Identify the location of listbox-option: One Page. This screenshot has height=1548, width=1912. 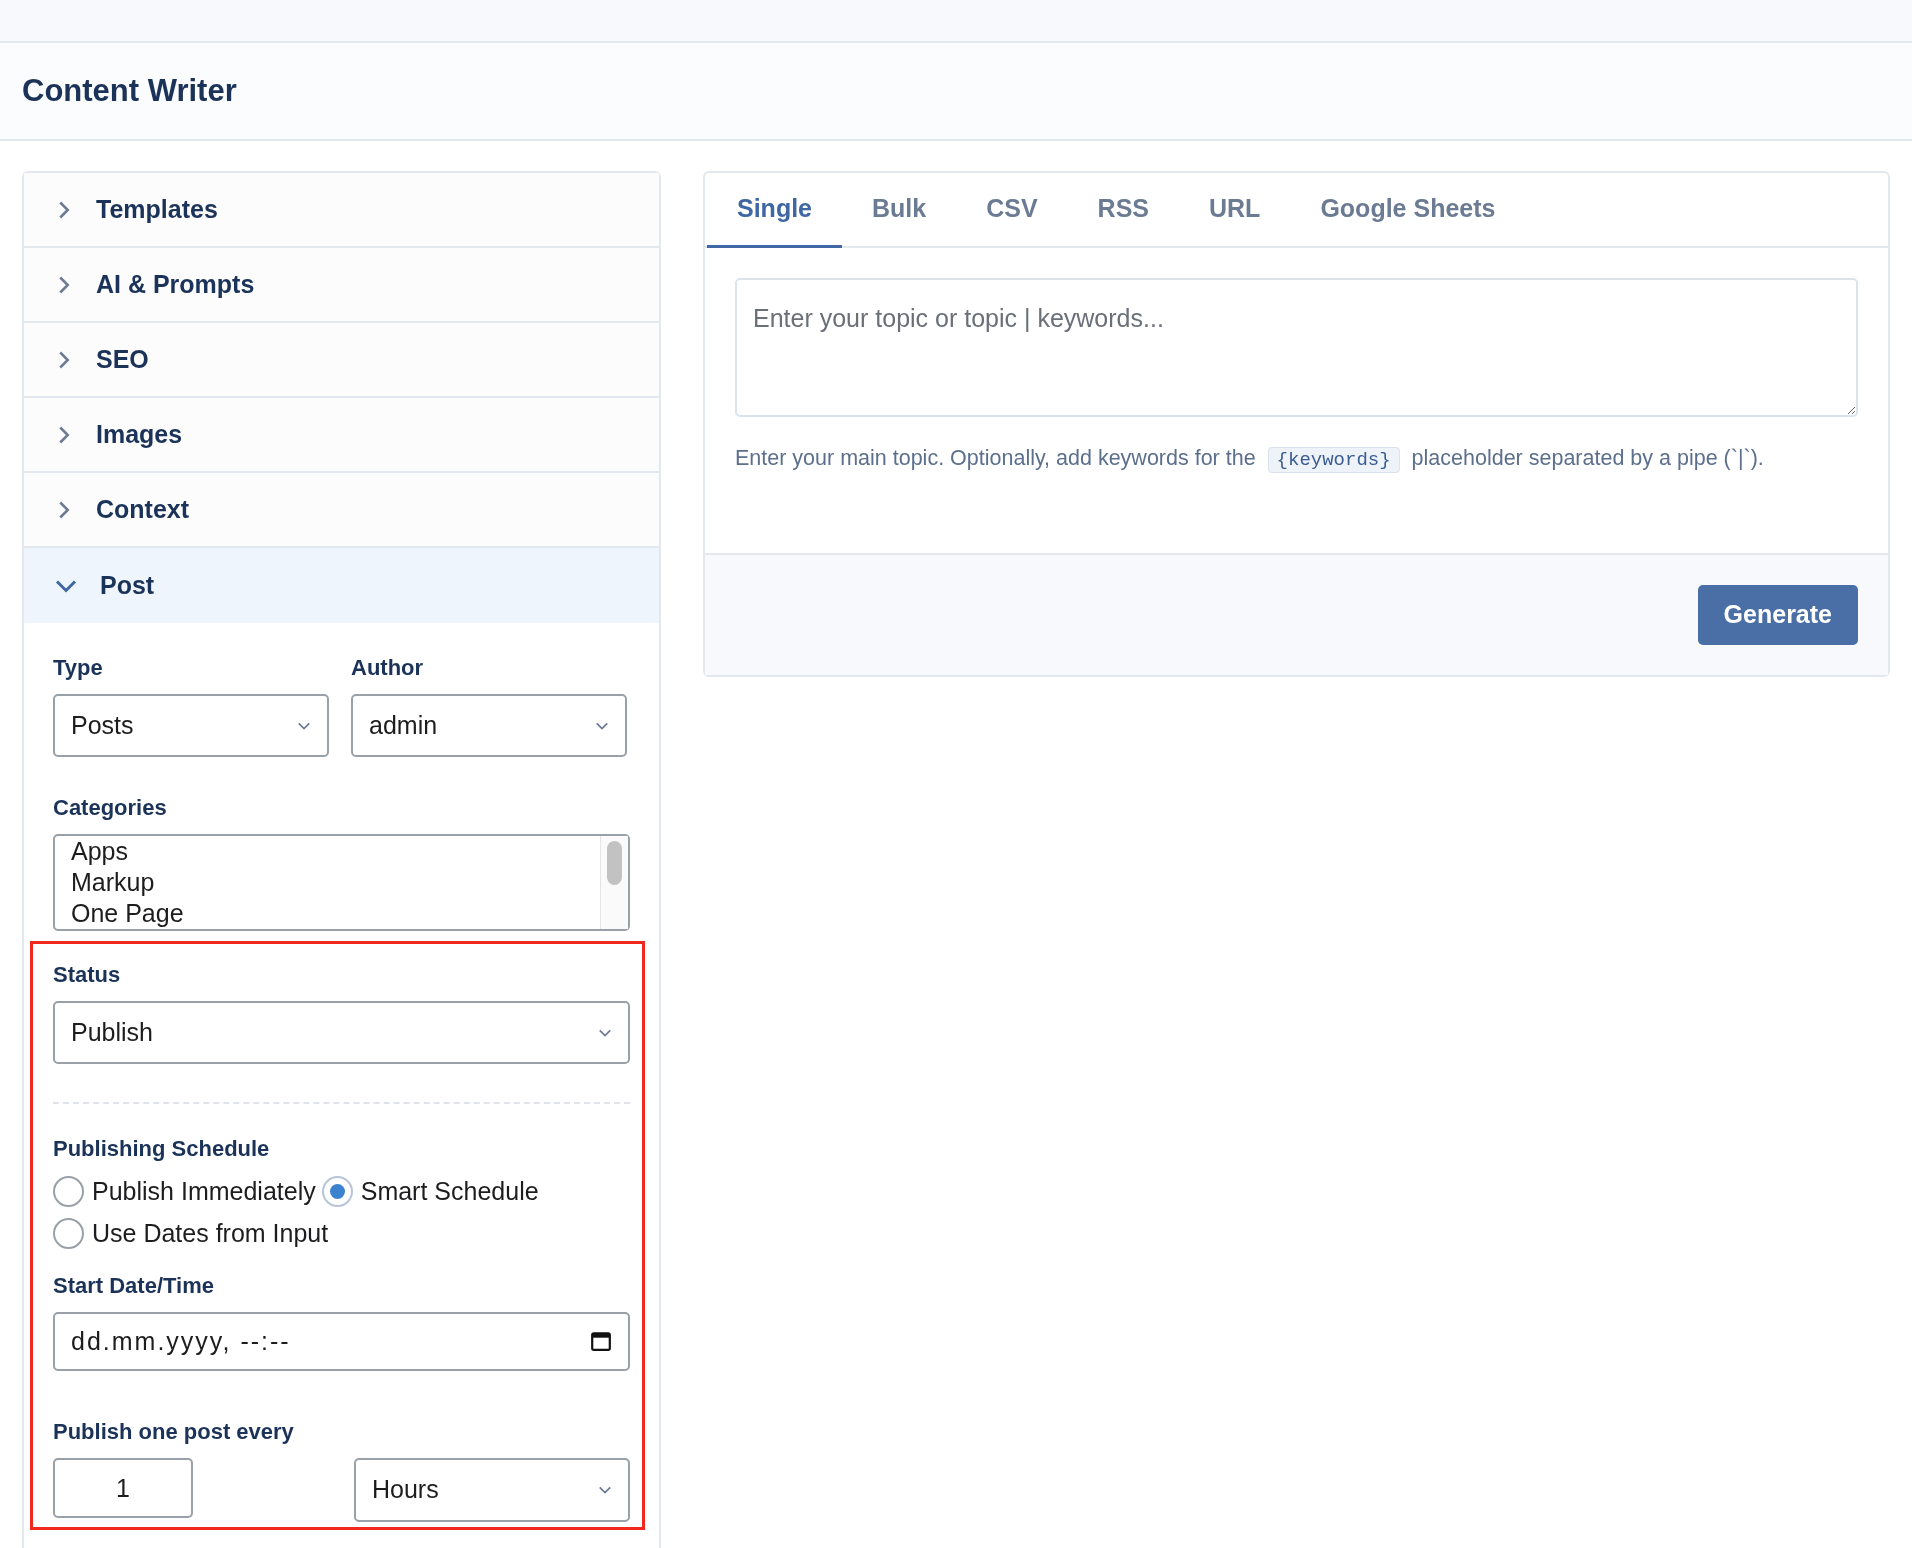
(327, 913).